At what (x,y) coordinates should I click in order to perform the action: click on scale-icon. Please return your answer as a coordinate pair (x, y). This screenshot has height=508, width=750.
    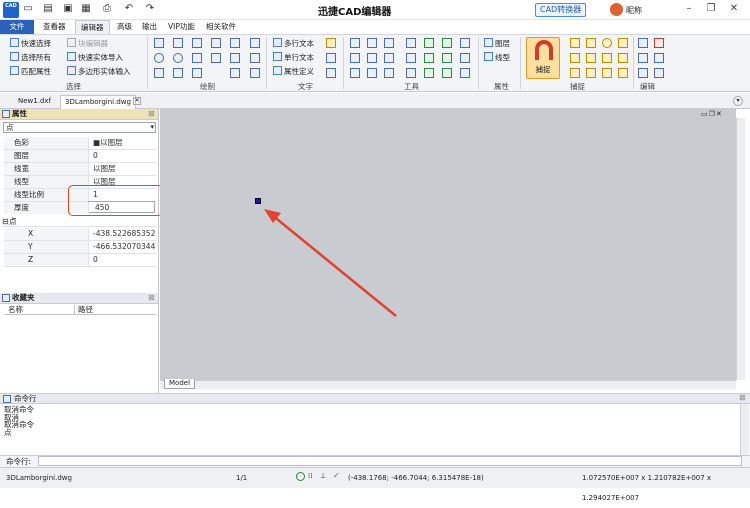
    Looking at the image, I should click on (389, 43).